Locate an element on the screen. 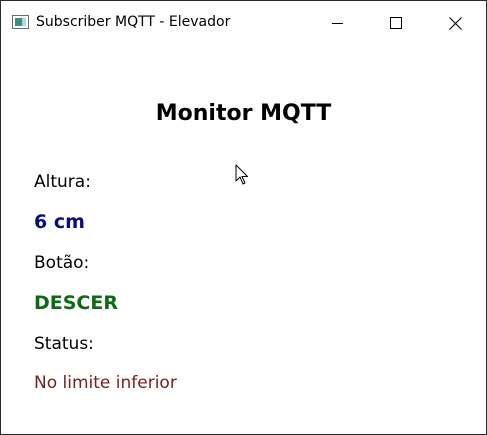 This screenshot has height=435, width=487. botao-label: Botão: is located at coordinates (62, 263).